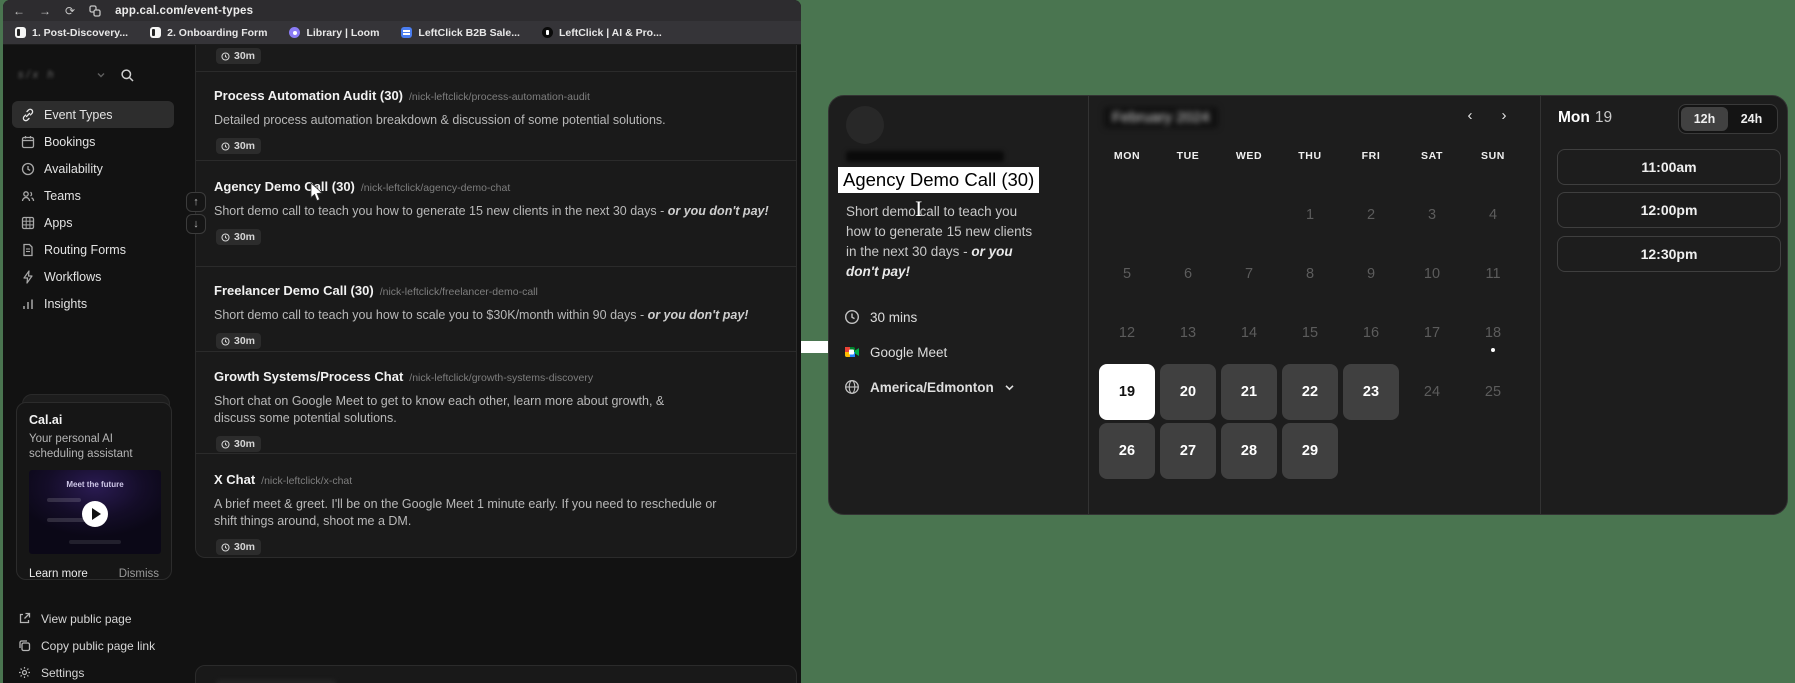 Image resolution: width=1795 pixels, height=683 pixels. What do you see at coordinates (1127, 451) in the screenshot?
I see `calendar-day: 26` at bounding box center [1127, 451].